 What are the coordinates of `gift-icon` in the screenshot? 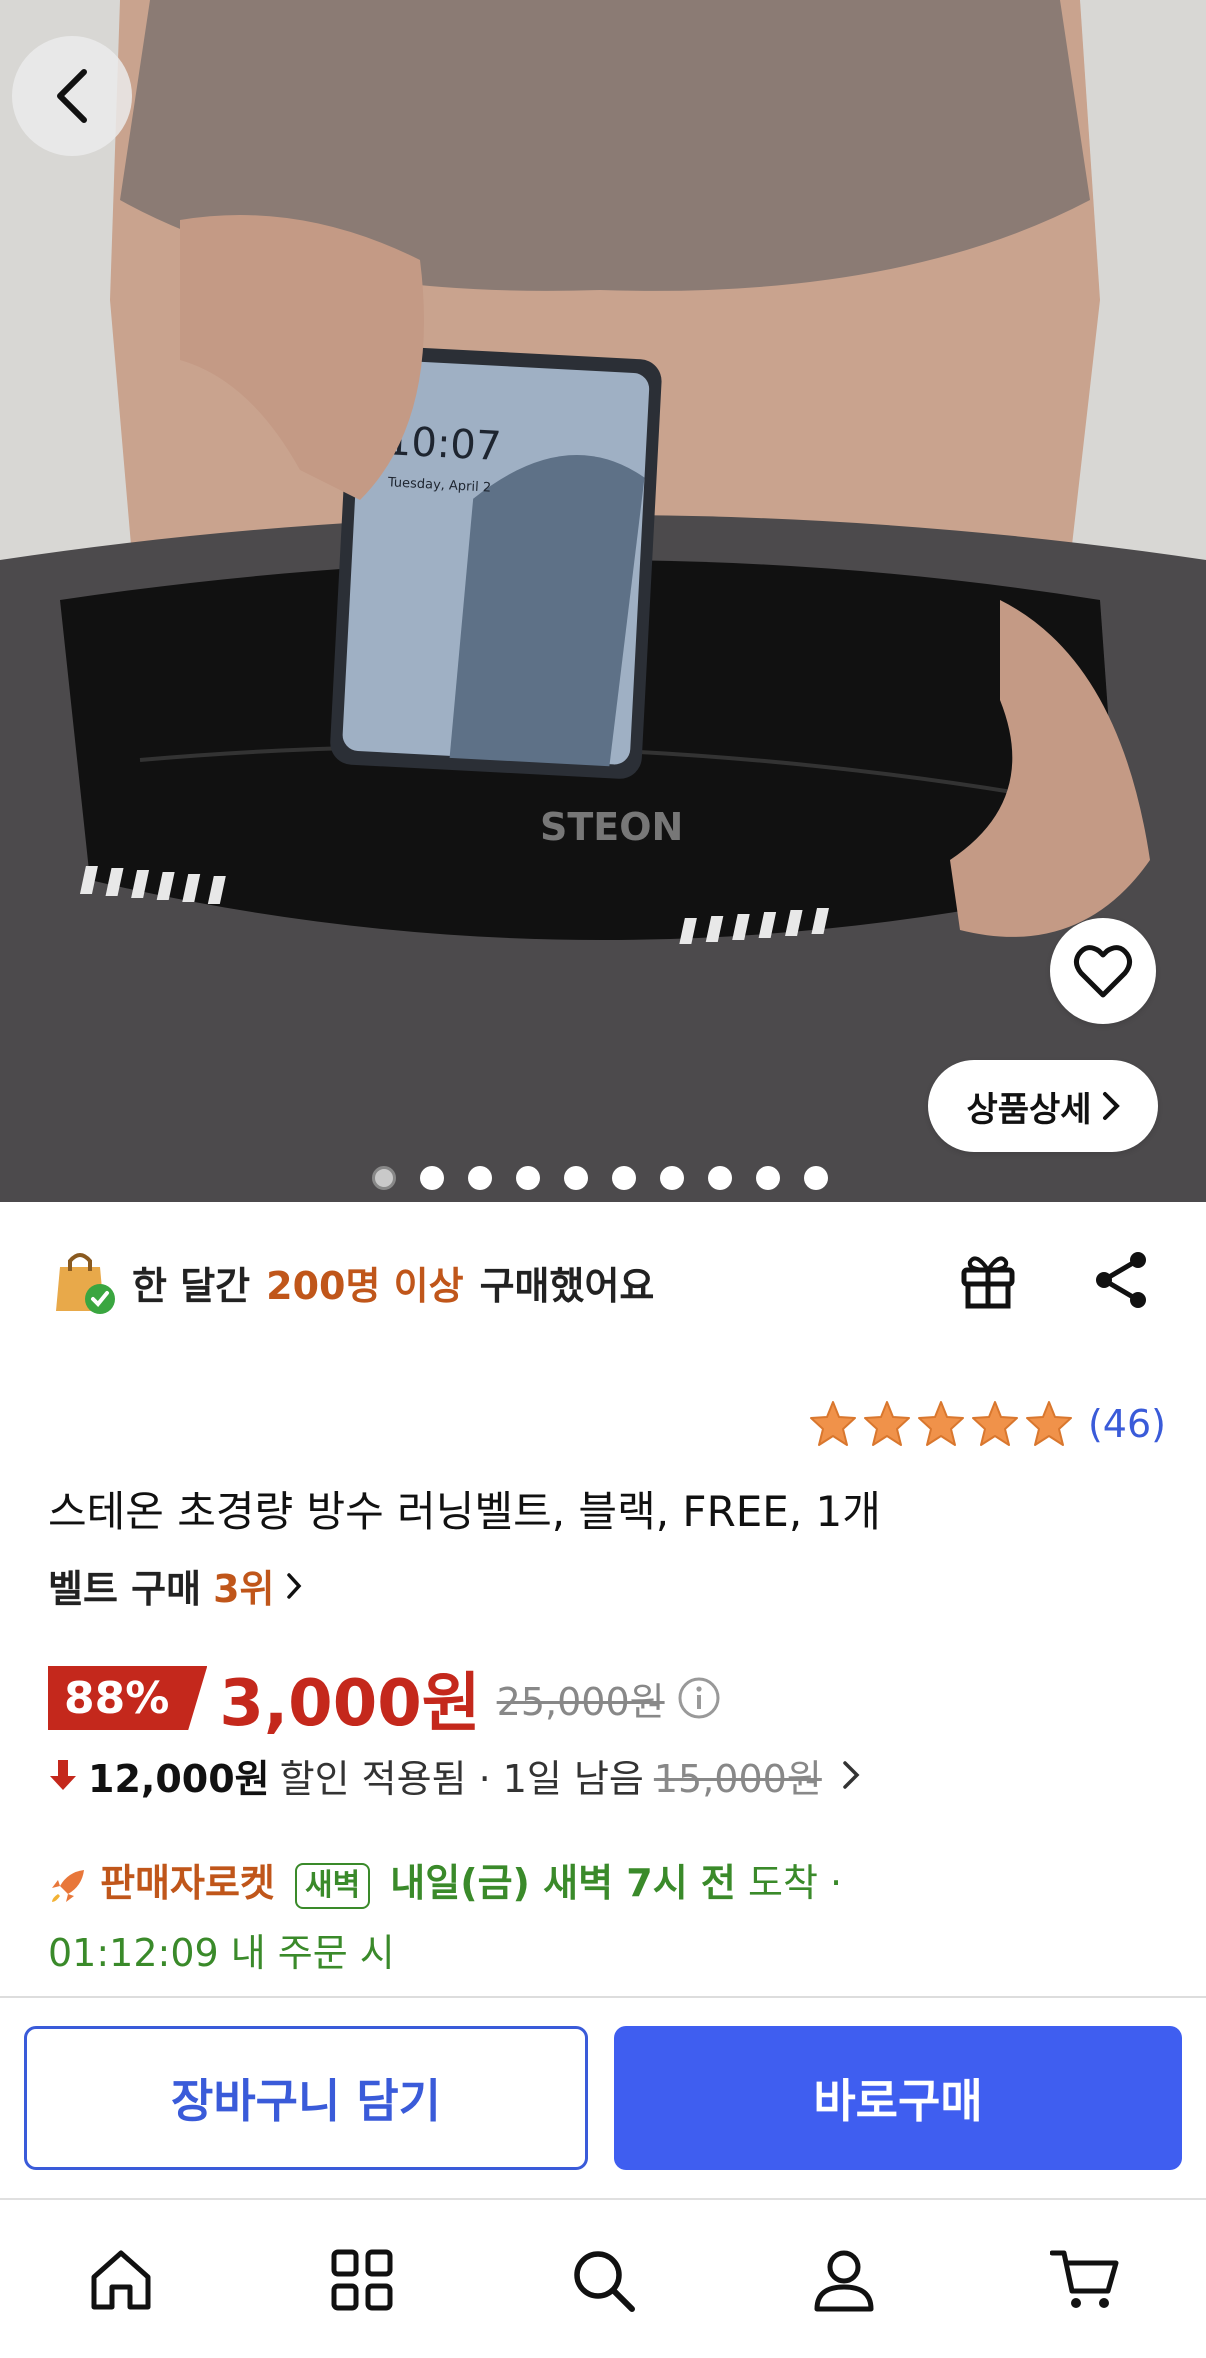 It's located at (988, 1282).